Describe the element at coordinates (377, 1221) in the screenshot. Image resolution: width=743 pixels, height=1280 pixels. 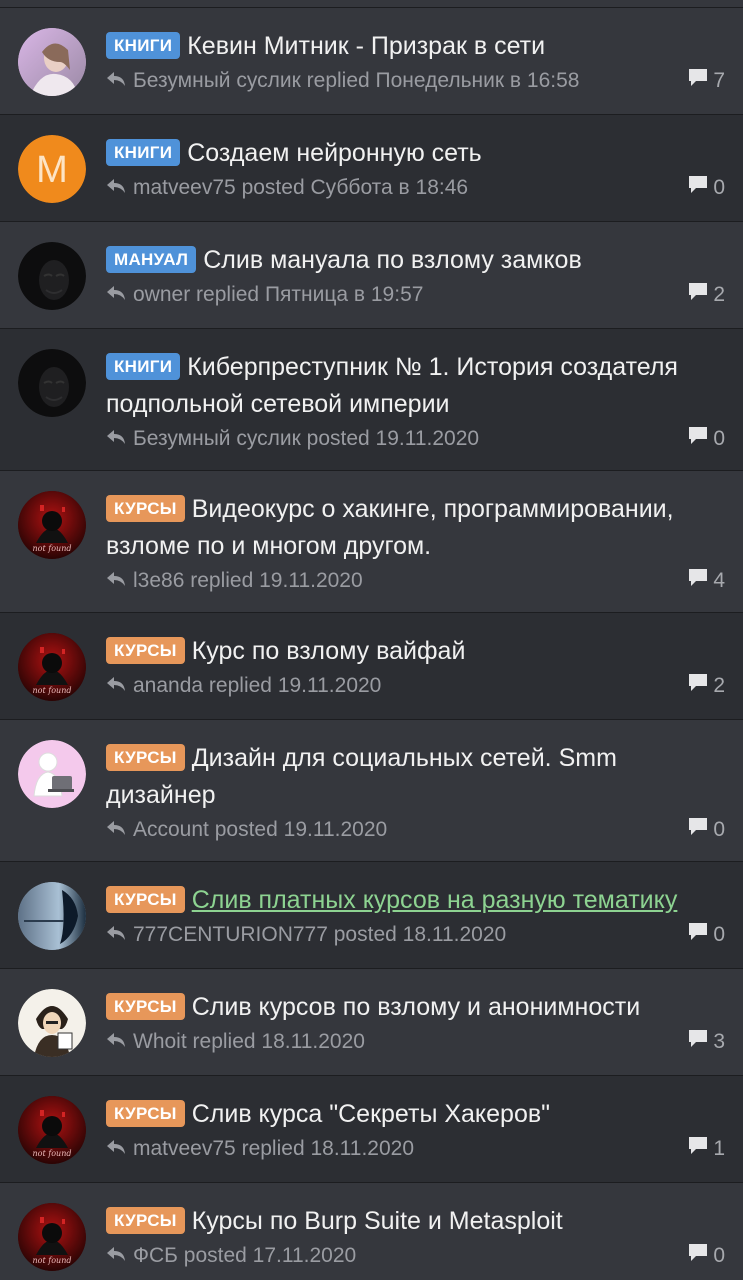
I see `thread-title: Курсы по Burp Suite и Metasploit` at that location.